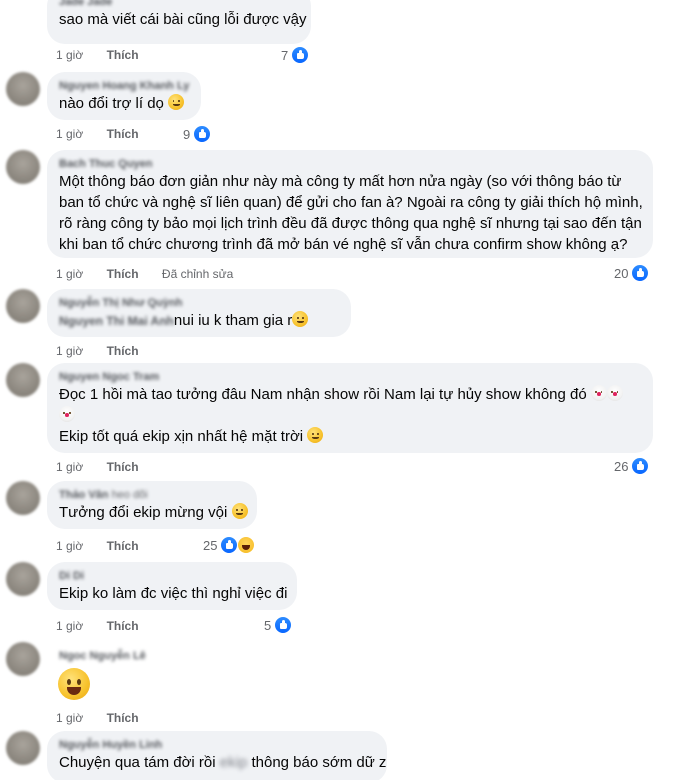 Image resolution: width=684 pixels, height=780 pixels. Describe the element at coordinates (173, 593) in the screenshot. I see `comment-text: Ekip ko làm đc việc thì nghỉ việc đi` at that location.